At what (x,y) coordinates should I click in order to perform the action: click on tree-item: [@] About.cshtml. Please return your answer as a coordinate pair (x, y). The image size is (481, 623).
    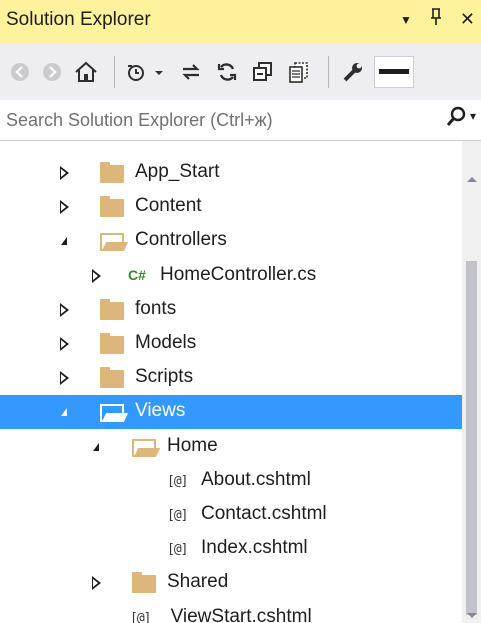
    Looking at the image, I should click on (231, 481).